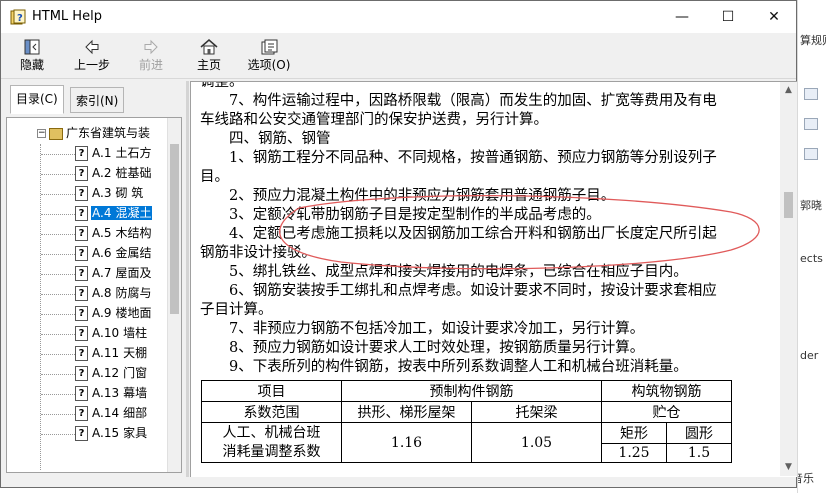  I want to click on tree-item: ? A.3 砌 筑, so click(109, 194).